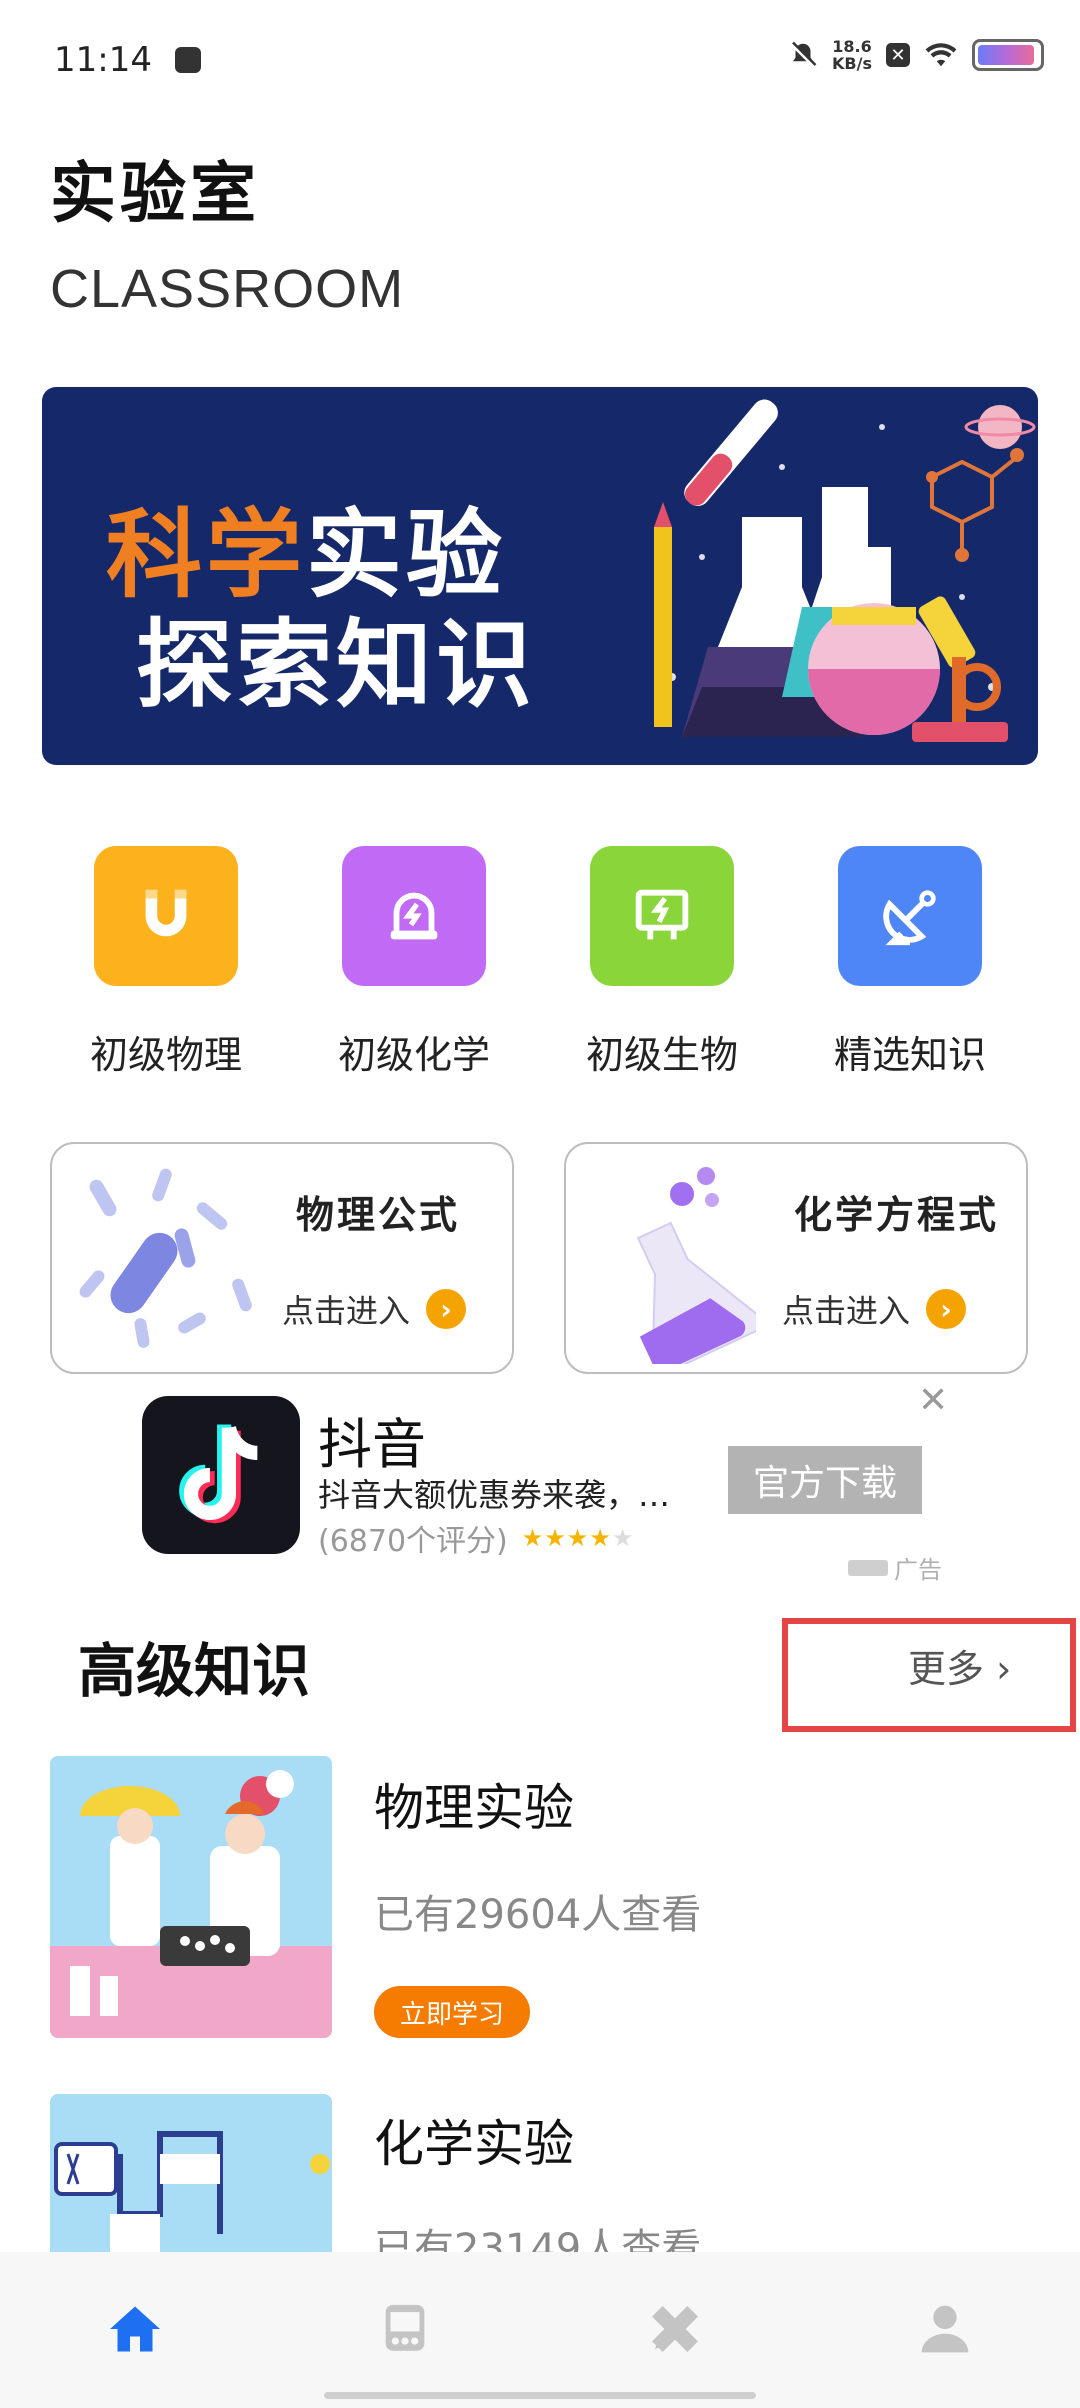 This screenshot has width=1080, height=2408. I want to click on category-label: 初级生物, so click(661, 1055).